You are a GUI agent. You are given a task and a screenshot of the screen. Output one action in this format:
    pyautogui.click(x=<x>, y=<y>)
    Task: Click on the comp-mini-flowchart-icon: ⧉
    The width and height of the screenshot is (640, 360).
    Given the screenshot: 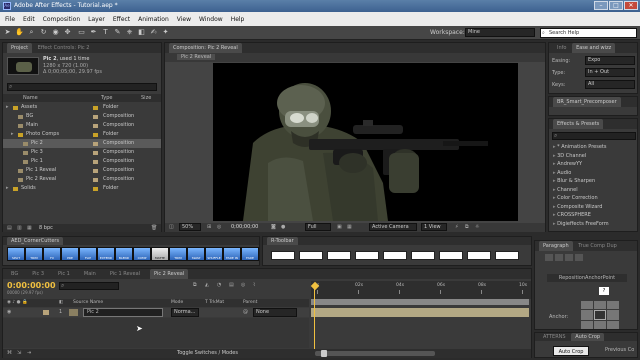 What is the action you would take?
    pyautogui.click(x=195, y=285)
    